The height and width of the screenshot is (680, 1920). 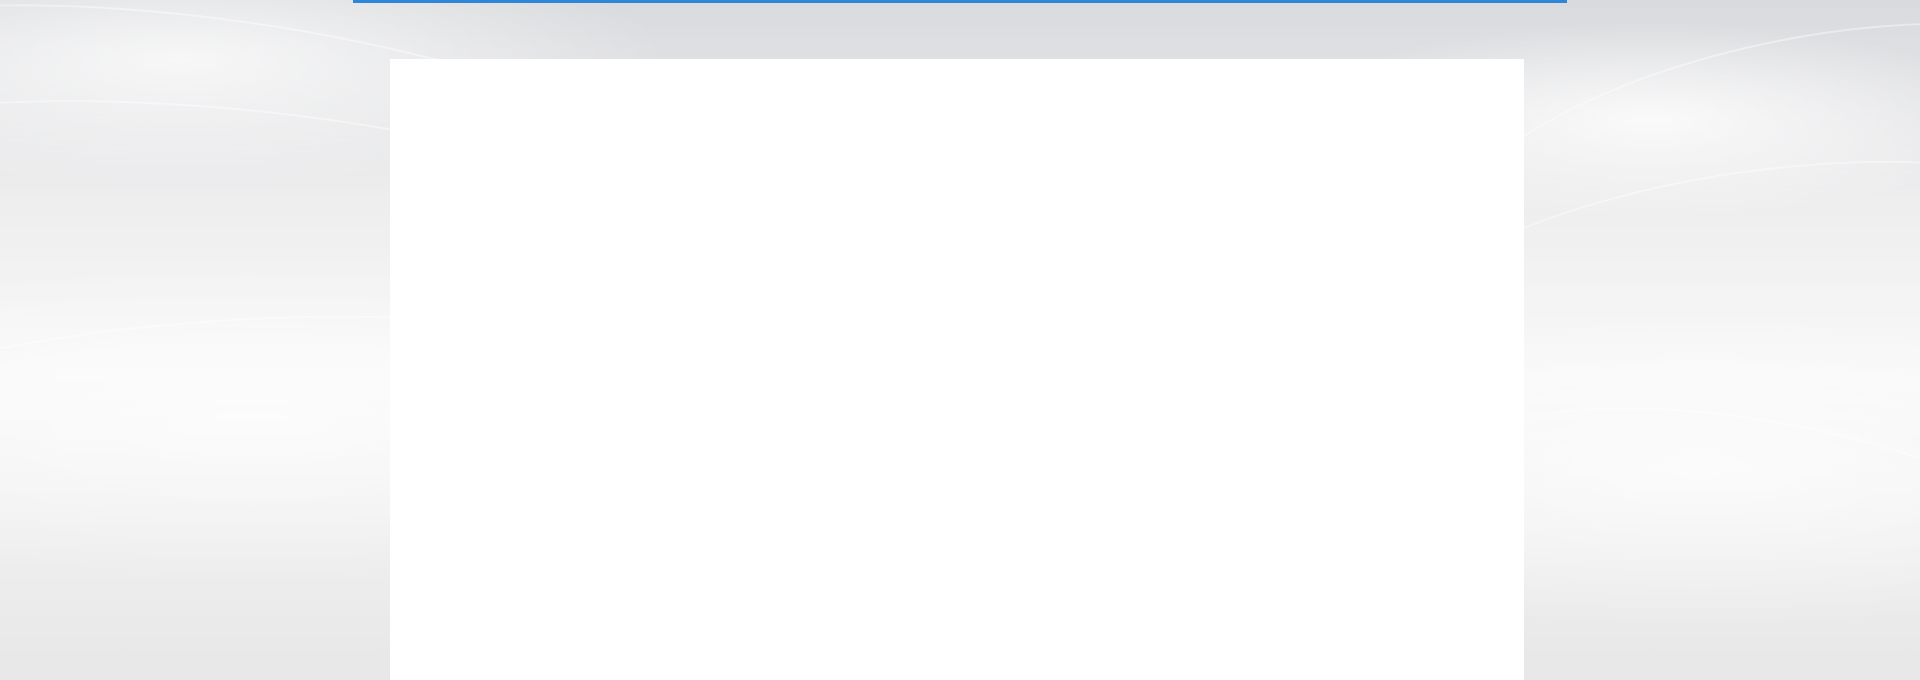 I want to click on top-accent-rule, so click(x=960, y=1).